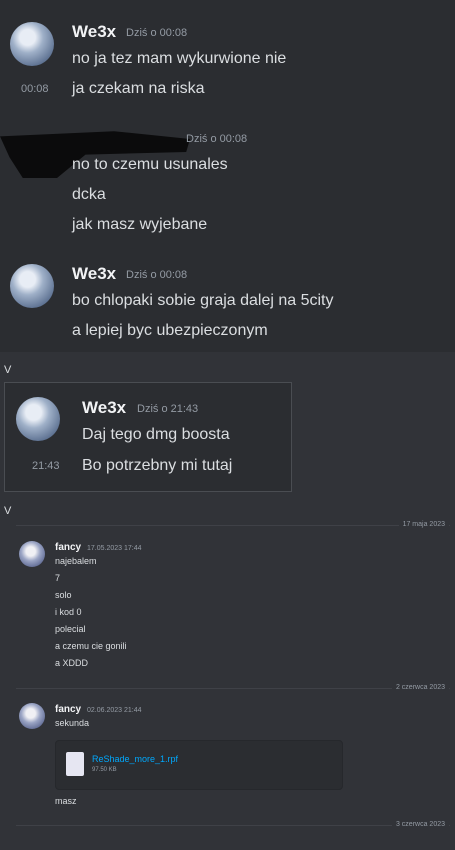 This screenshot has width=455, height=850. I want to click on message-text: sekunda, so click(72, 723).